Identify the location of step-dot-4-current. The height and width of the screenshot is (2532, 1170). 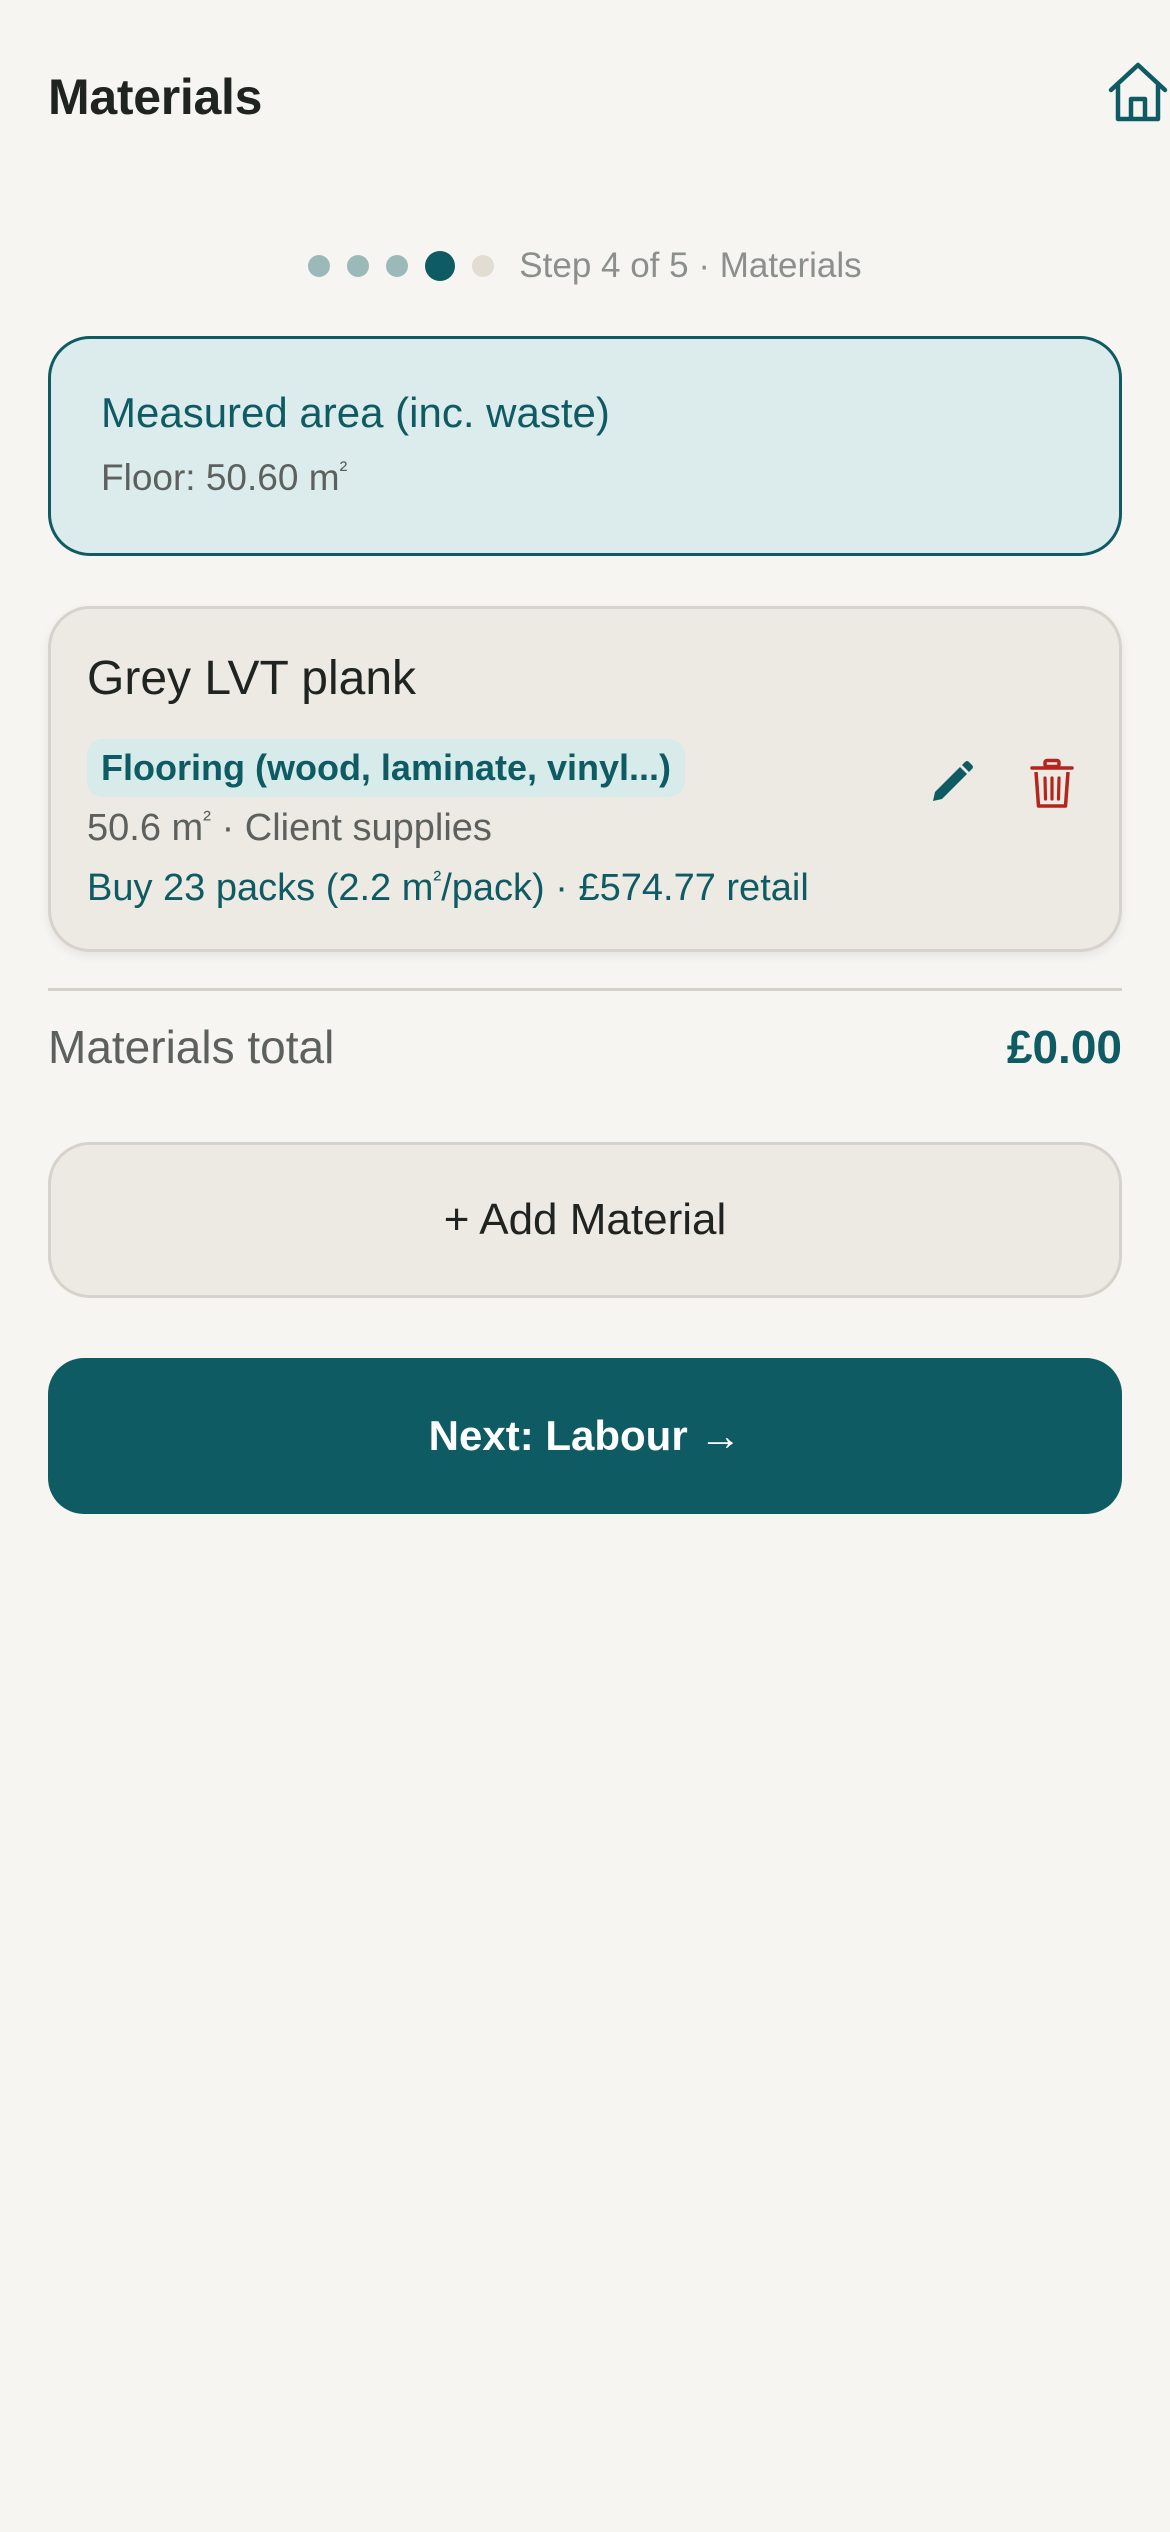
(440, 266).